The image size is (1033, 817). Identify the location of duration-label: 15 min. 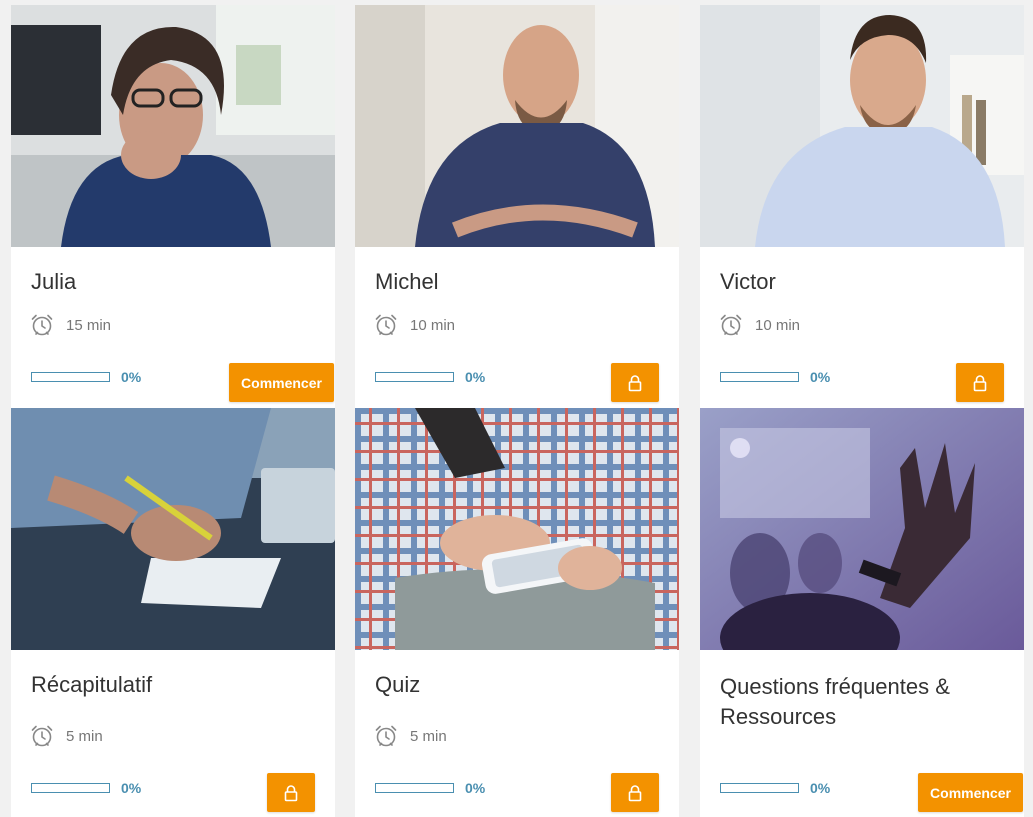
(89, 325).